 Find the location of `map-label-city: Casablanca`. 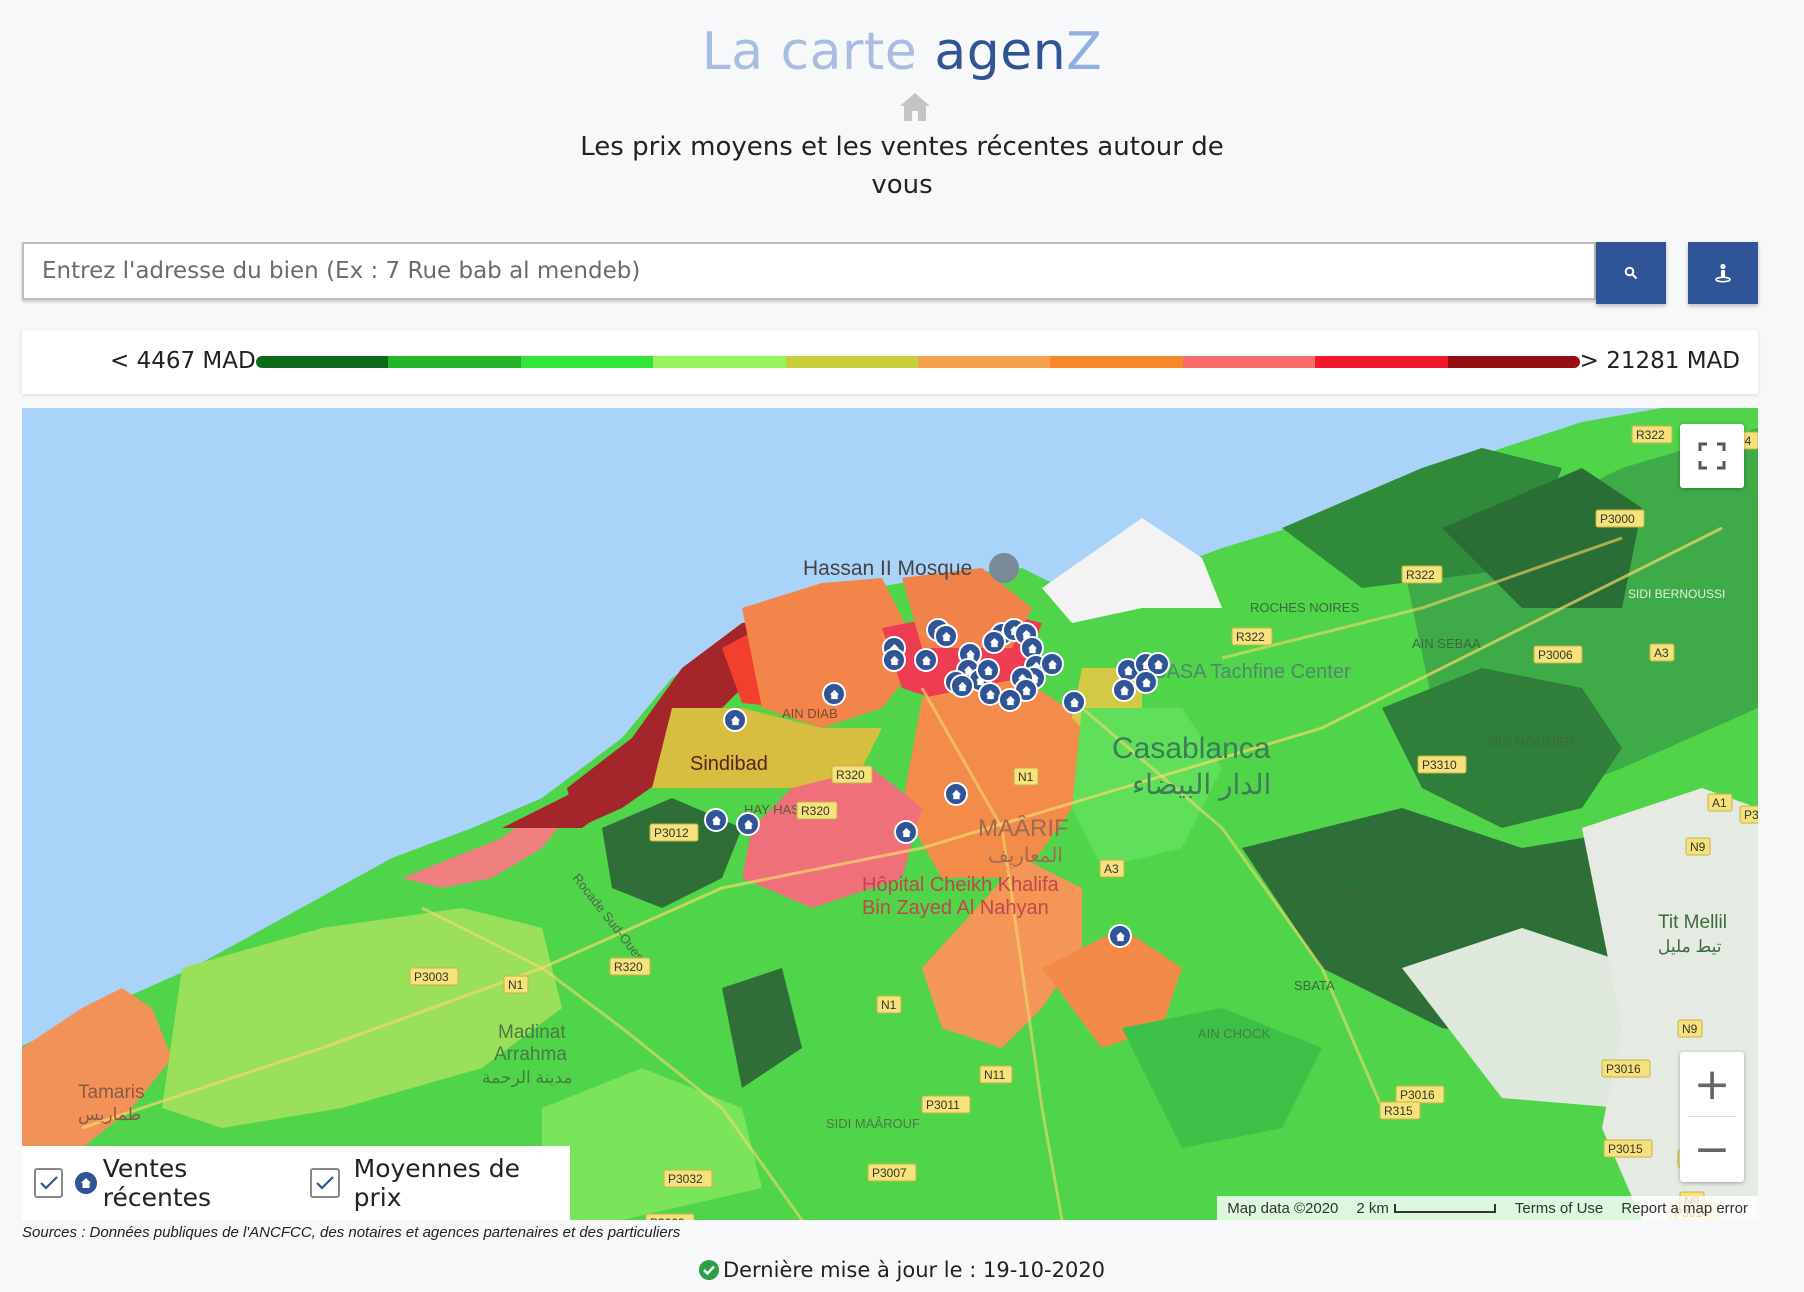

map-label-city: Casablanca is located at coordinates (1191, 748).